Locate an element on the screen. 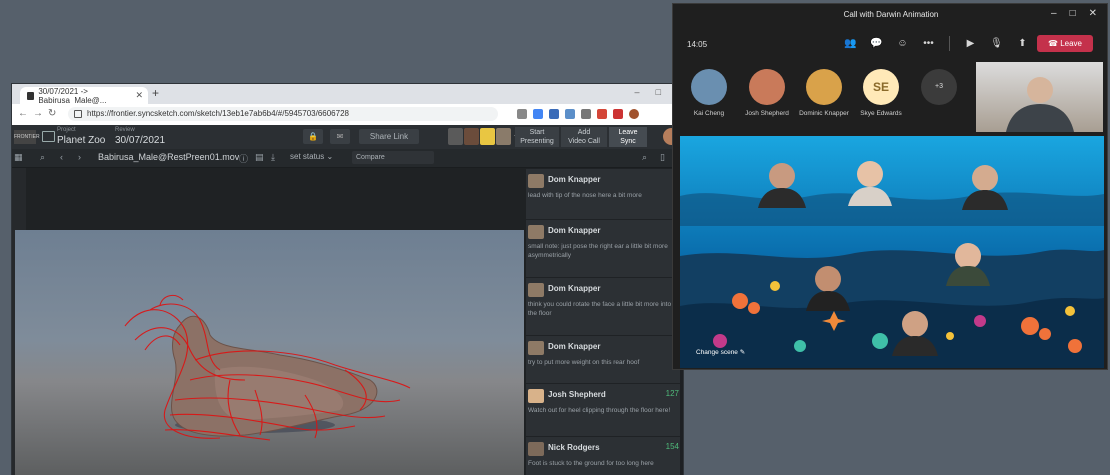 The width and height of the screenshot is (1110, 475). self-video-preview is located at coordinates (1039, 97).